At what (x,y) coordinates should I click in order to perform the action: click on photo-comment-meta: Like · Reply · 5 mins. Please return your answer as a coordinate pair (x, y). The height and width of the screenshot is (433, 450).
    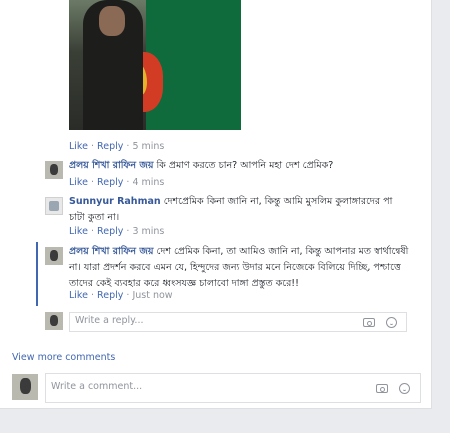
    Looking at the image, I should click on (117, 146).